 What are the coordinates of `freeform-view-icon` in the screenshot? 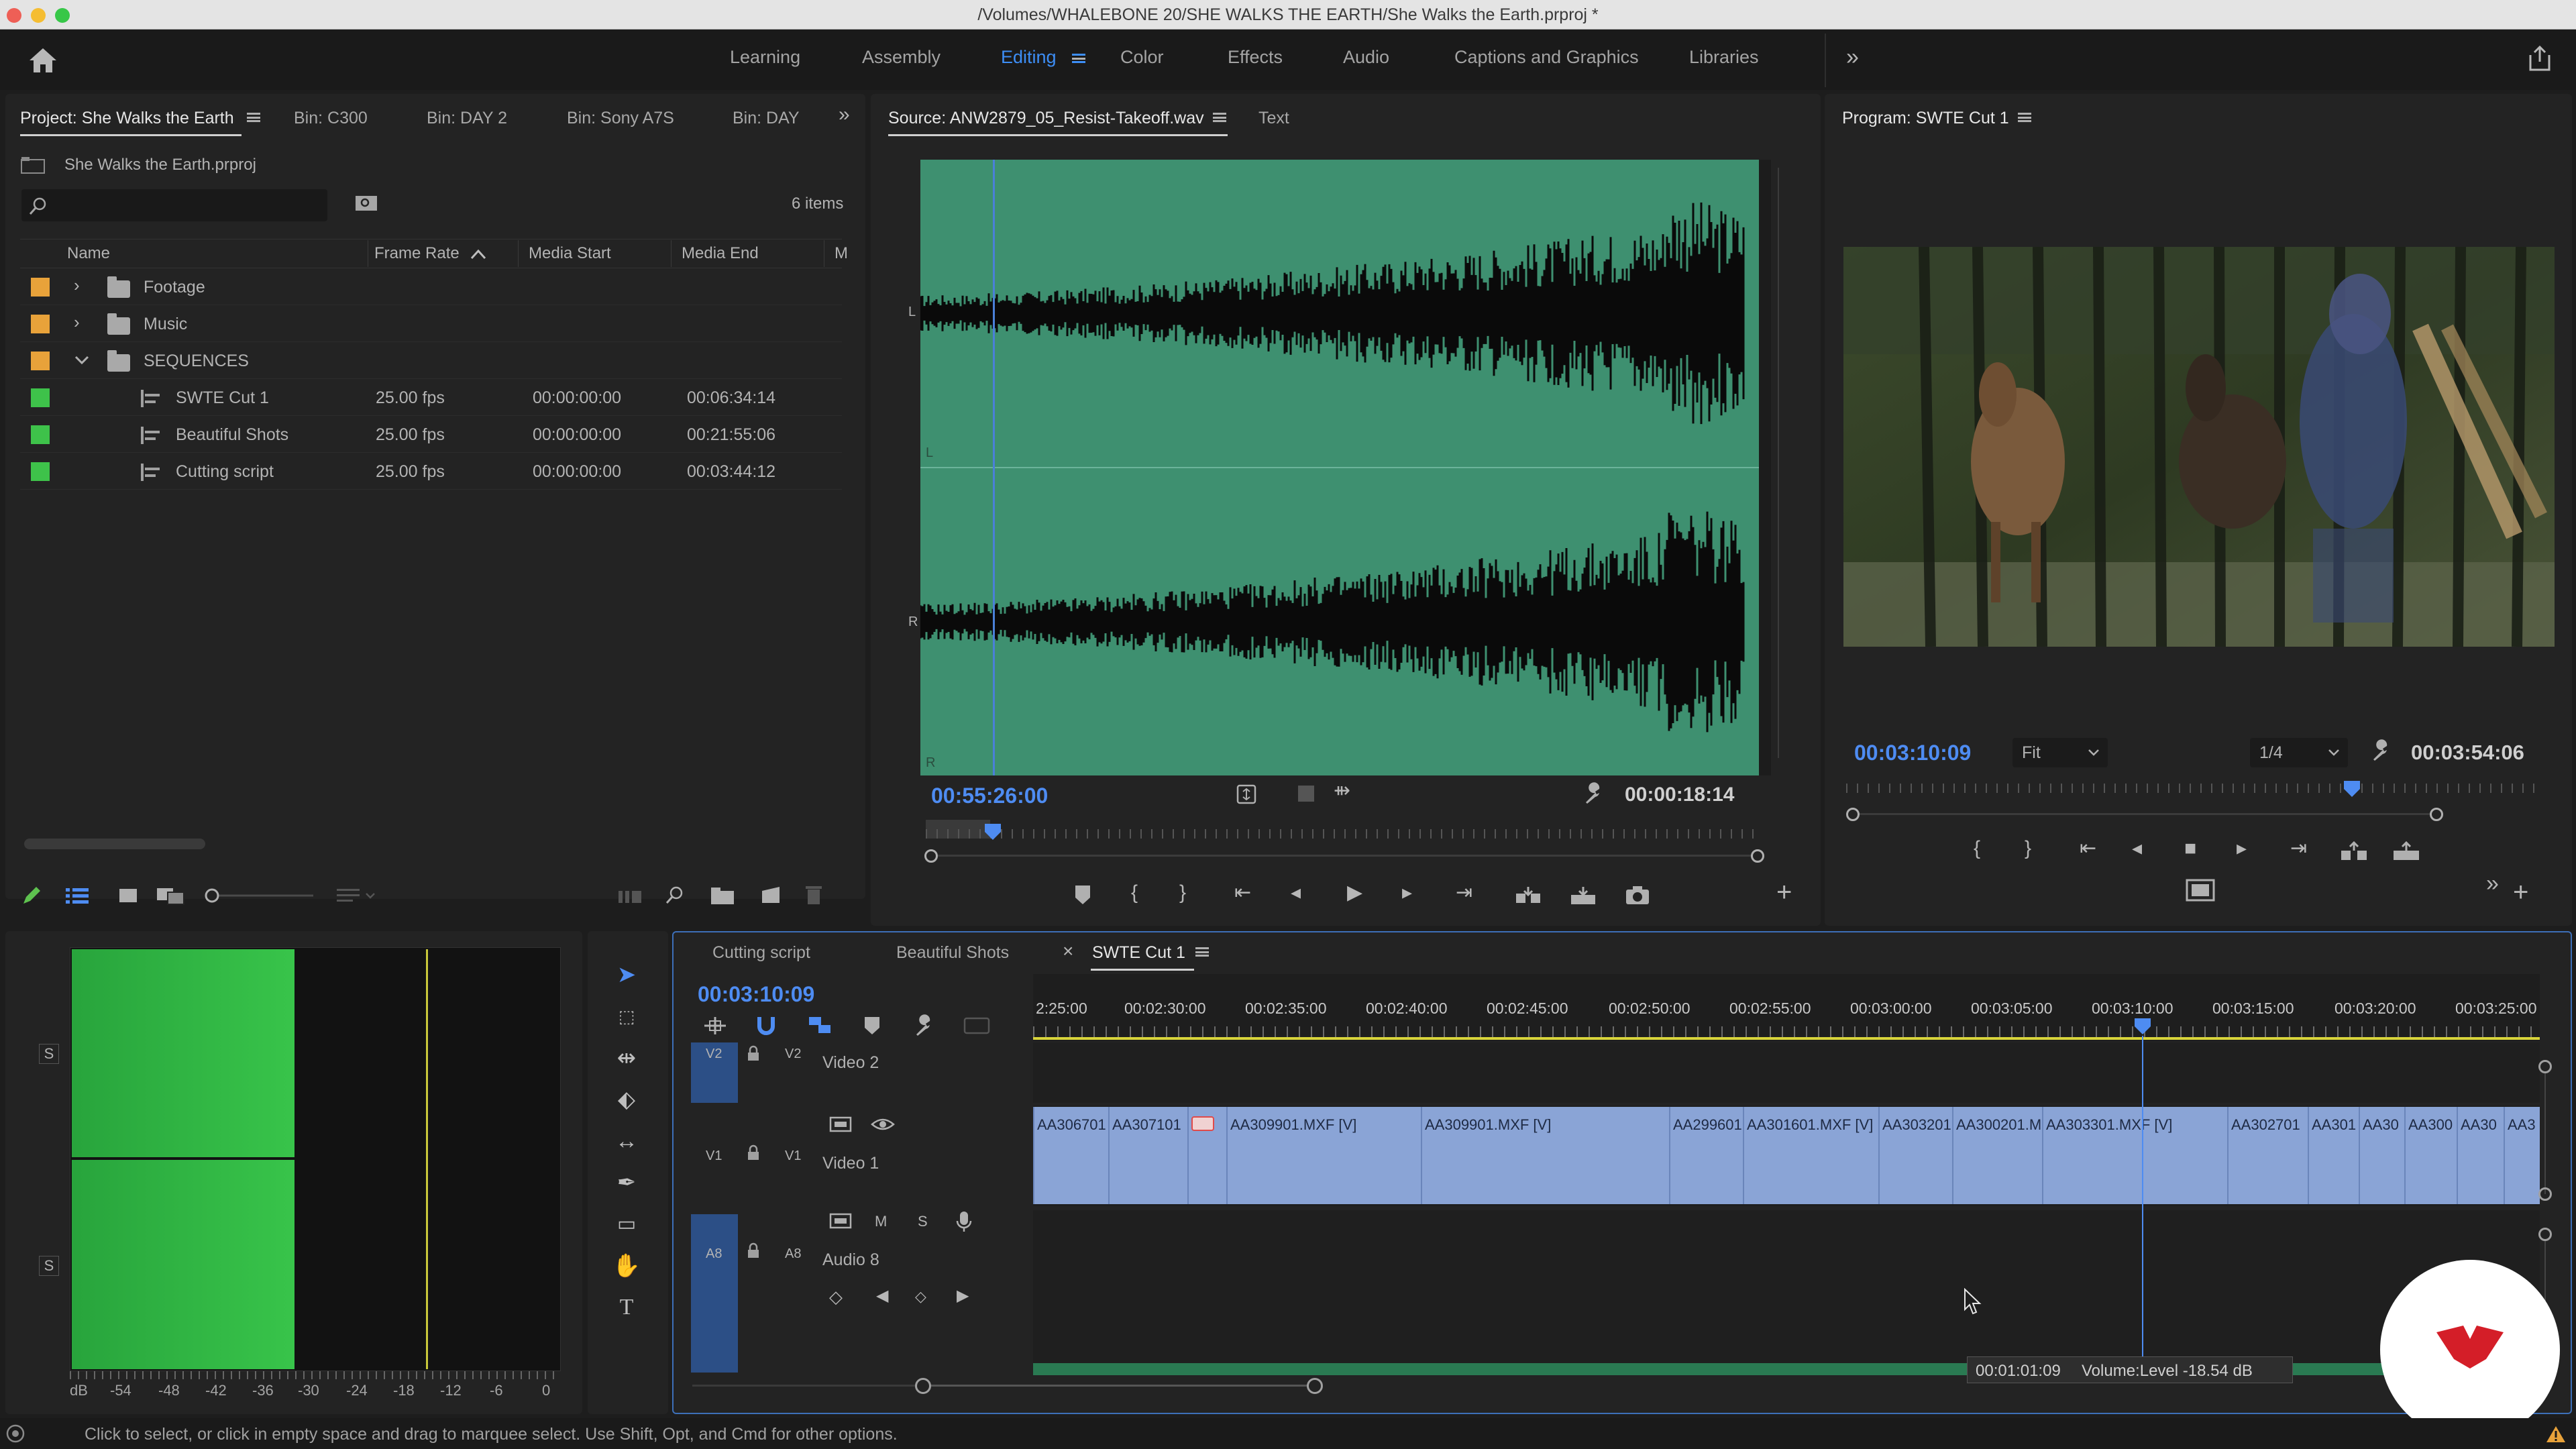 It's located at (171, 895).